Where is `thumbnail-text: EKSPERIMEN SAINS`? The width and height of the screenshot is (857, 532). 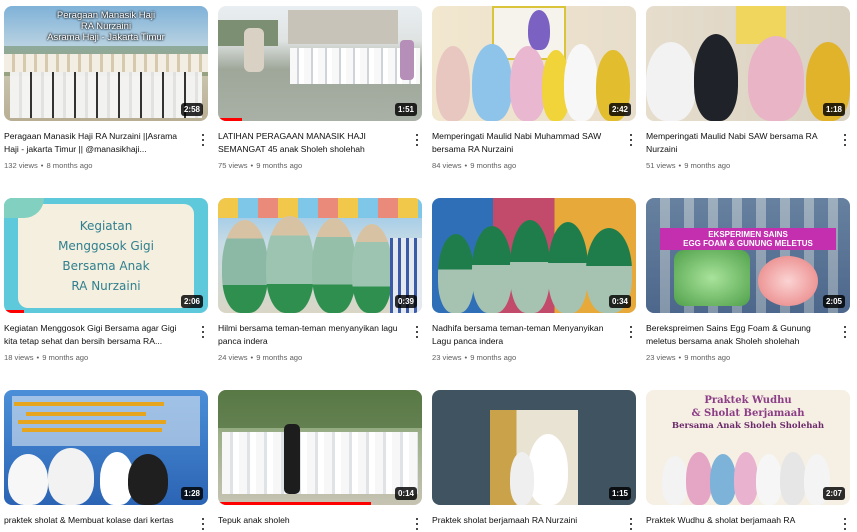 thumbnail-text: EKSPERIMEN SAINS is located at coordinates (748, 234).